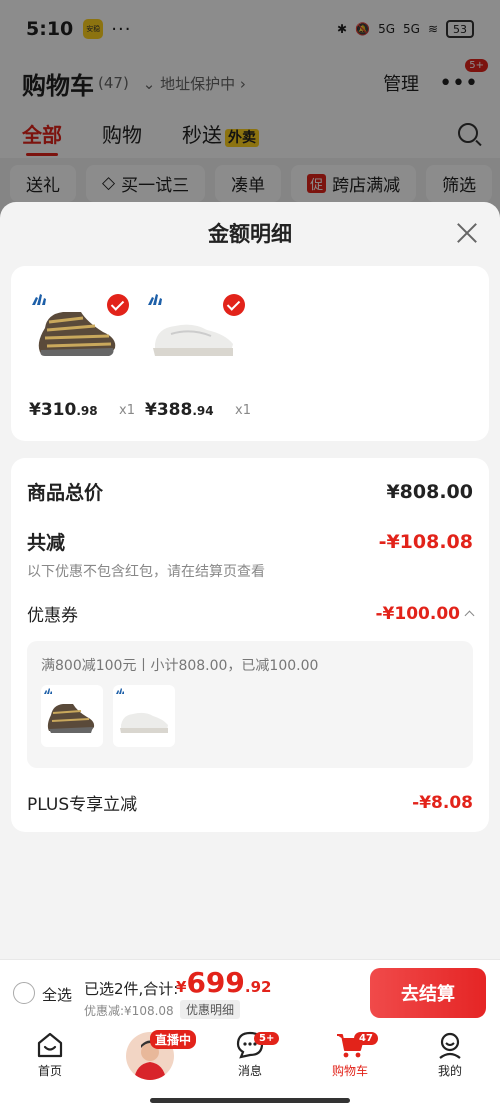 The width and height of the screenshot is (500, 1111). I want to click on discount-detail-button: 优惠明细, so click(210, 1009).